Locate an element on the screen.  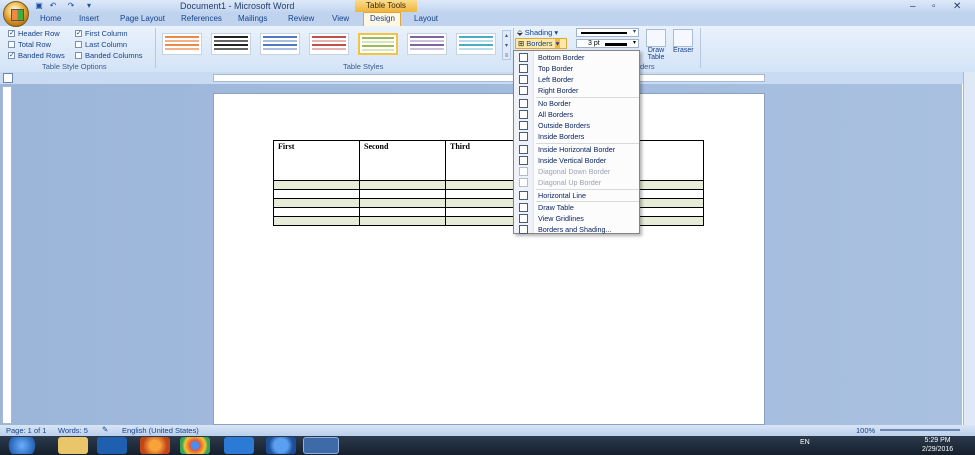
file-explorer-icon is located at coordinates (73, 445).